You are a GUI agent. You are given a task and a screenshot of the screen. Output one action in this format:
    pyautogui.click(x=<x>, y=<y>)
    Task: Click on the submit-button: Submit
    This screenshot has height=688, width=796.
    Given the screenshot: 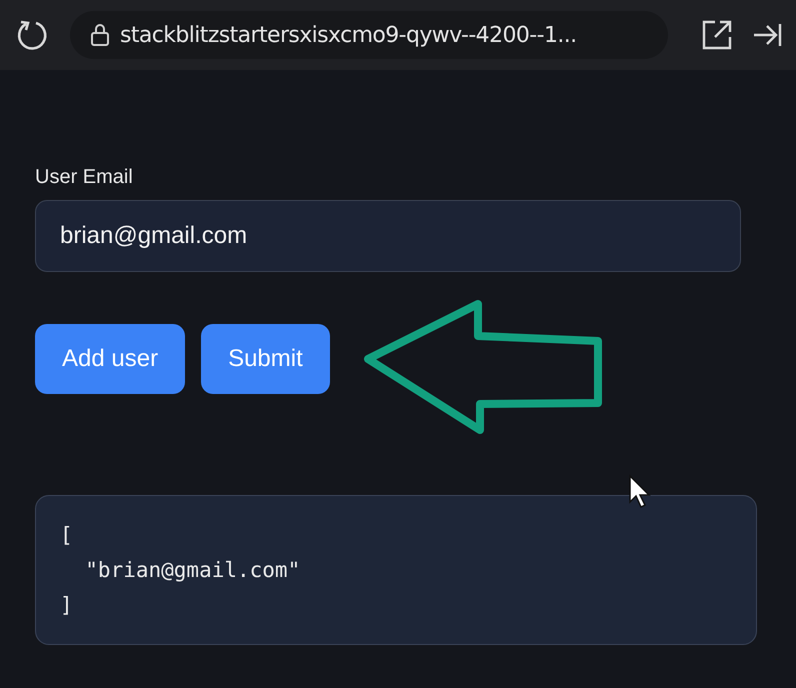 What is the action you would take?
    pyautogui.click(x=265, y=359)
    